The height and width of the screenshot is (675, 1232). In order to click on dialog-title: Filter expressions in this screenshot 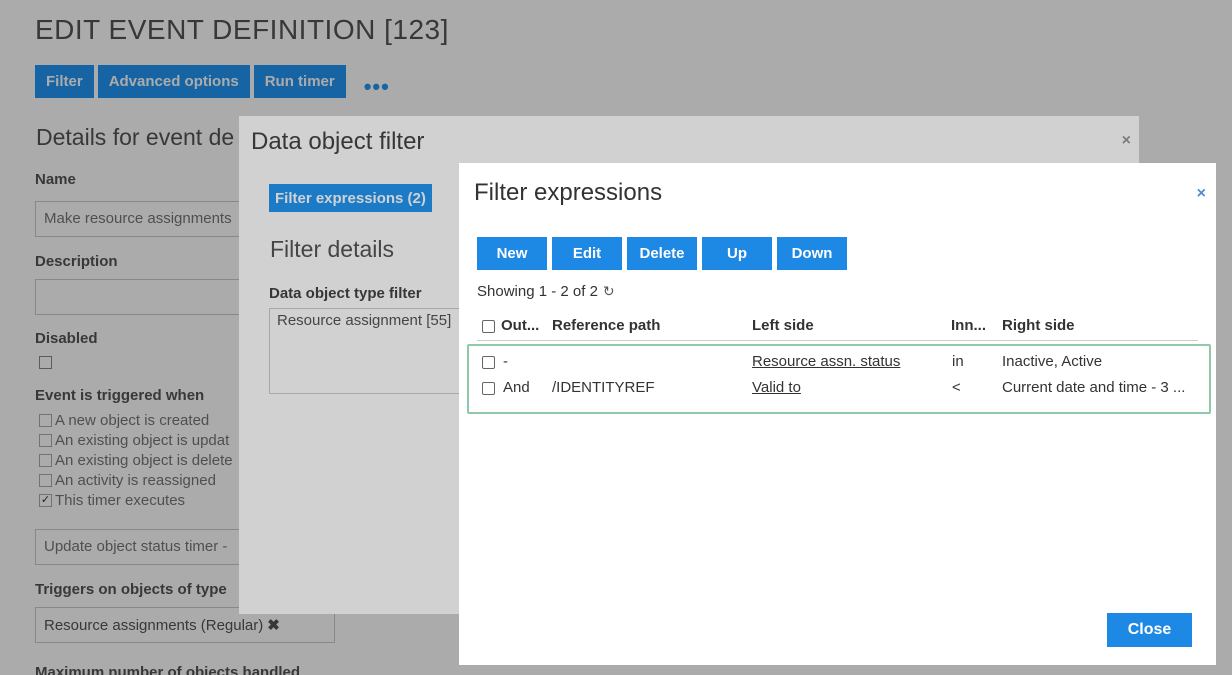, I will do `click(568, 192)`.